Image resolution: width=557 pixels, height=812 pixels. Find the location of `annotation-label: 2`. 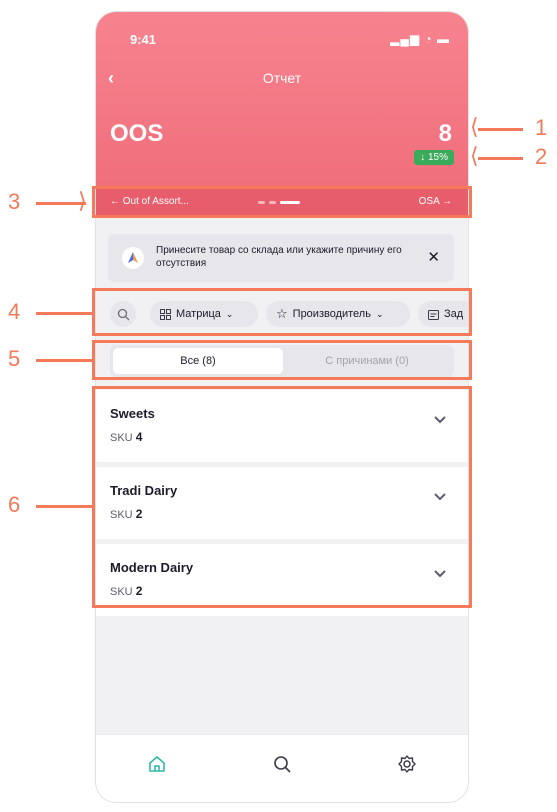

annotation-label: 2 is located at coordinates (541, 156).